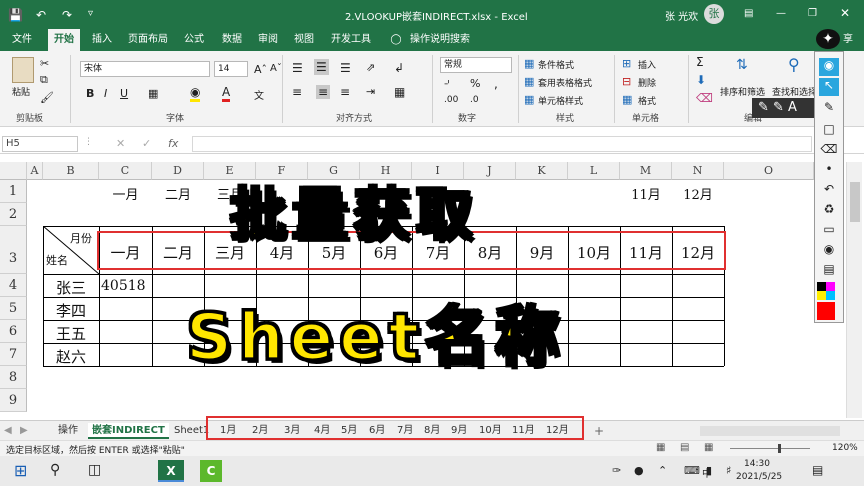  Describe the element at coordinates (432, 431) in the screenshot. I see `sheet-tab: 8月` at that location.